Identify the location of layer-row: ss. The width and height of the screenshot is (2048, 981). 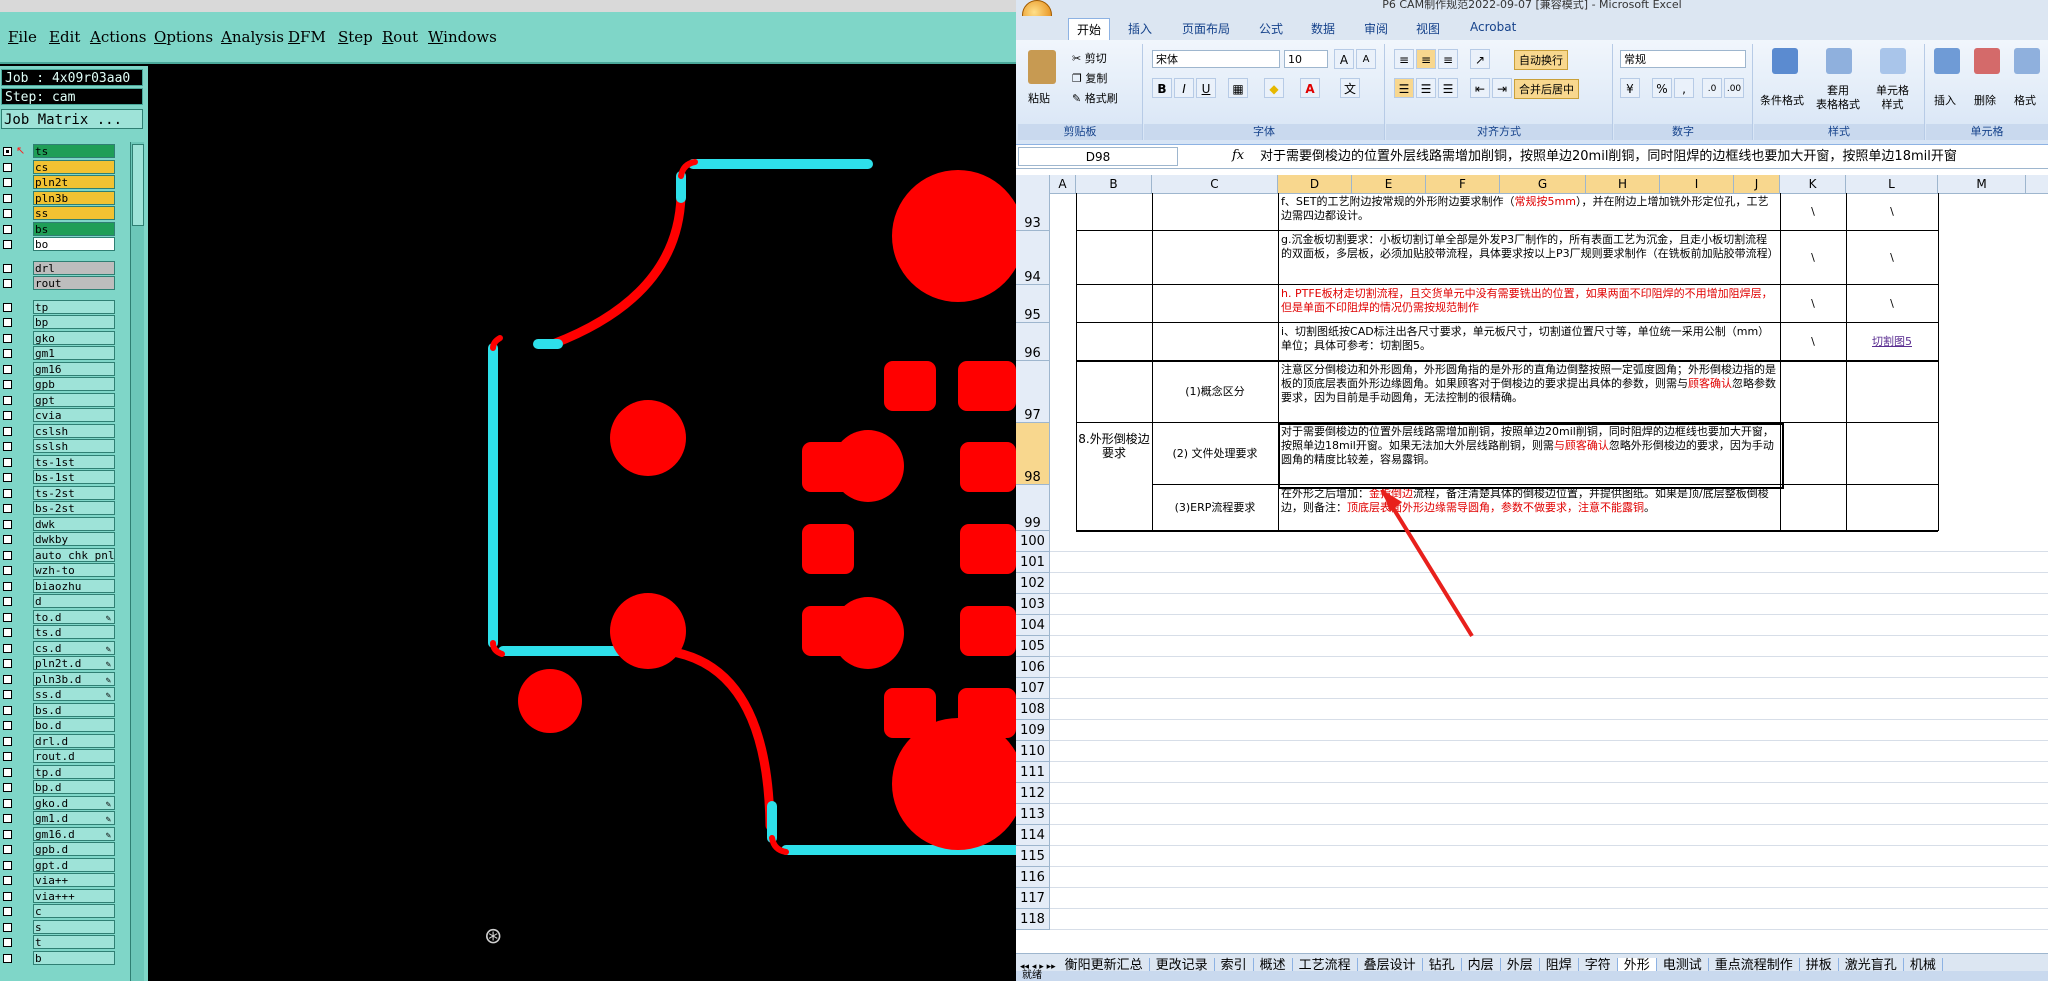
(58, 213).